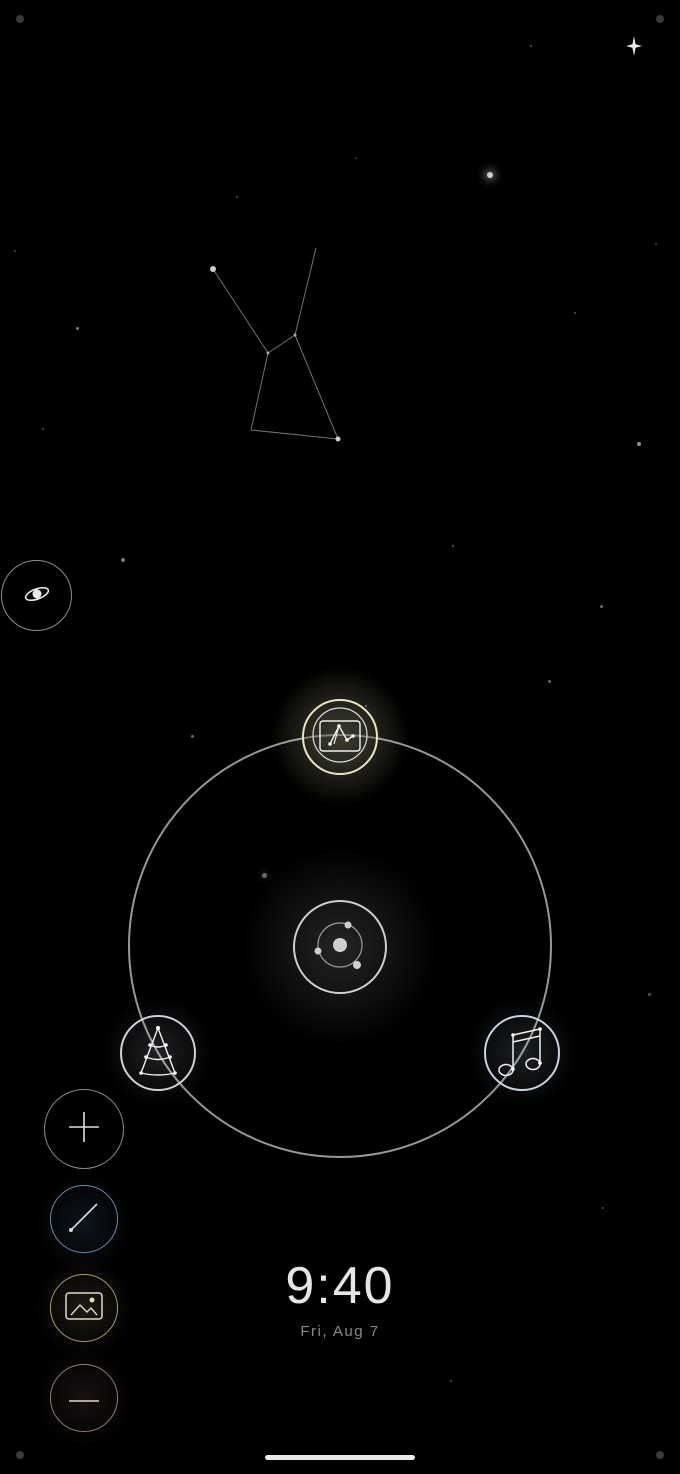 The width and height of the screenshot is (680, 1474). I want to click on photo-constellation-button, so click(340, 737).